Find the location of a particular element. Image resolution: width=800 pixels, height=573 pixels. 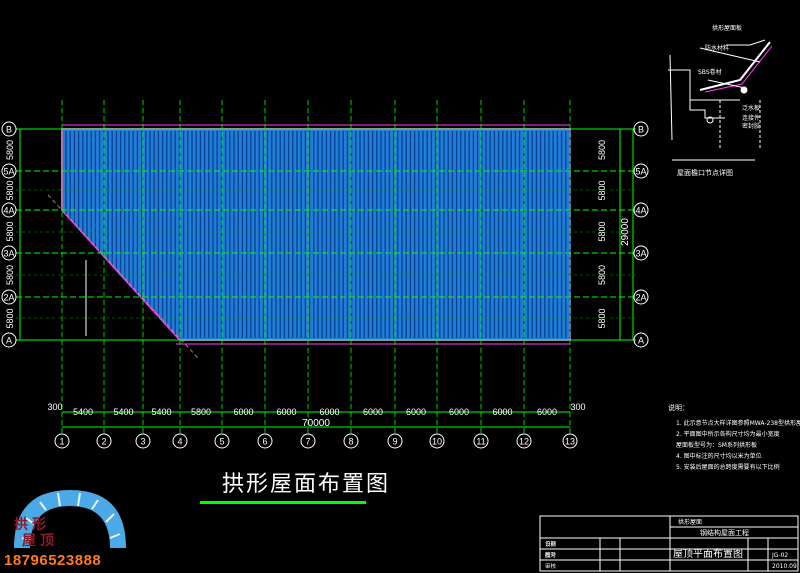

eave-detail is located at coordinates (720, 100).